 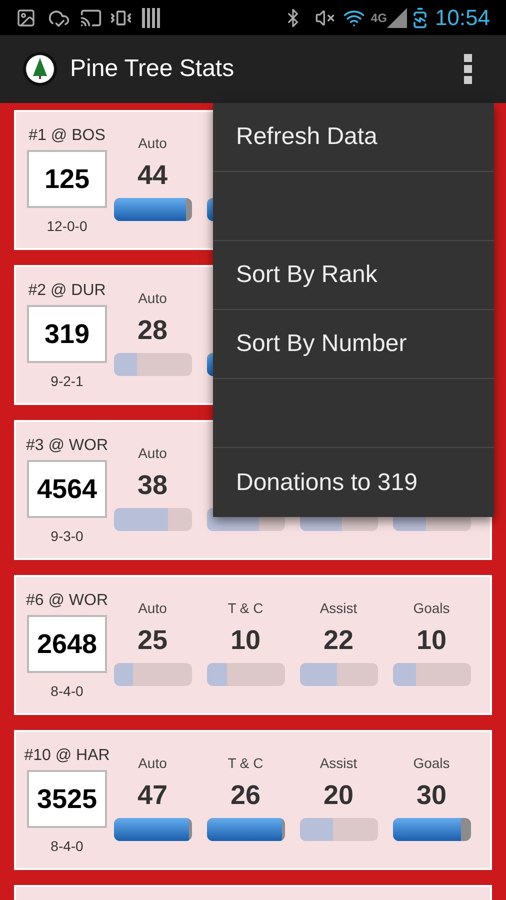 What do you see at coordinates (67, 756) in the screenshot?
I see `rank-text: #10 @ HAR` at bounding box center [67, 756].